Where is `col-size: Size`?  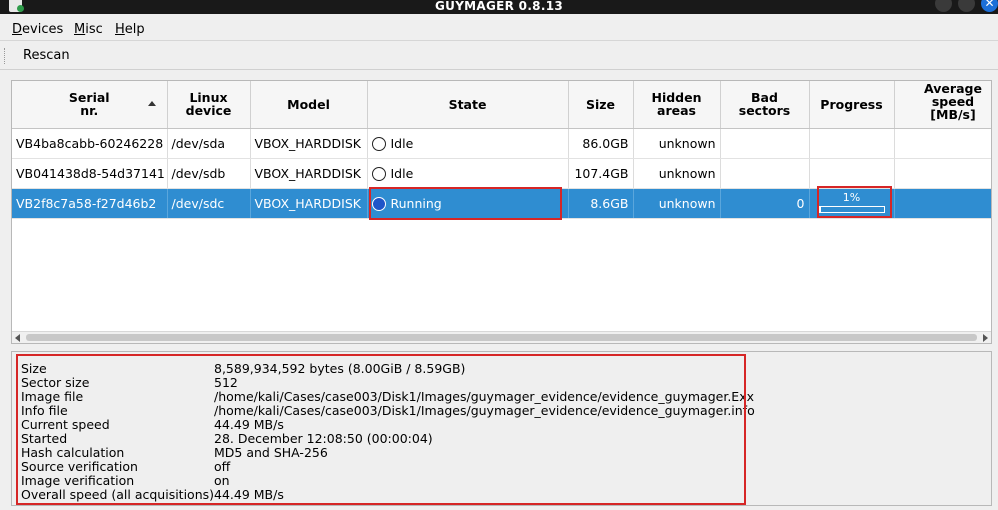 col-size: Size is located at coordinates (601, 105).